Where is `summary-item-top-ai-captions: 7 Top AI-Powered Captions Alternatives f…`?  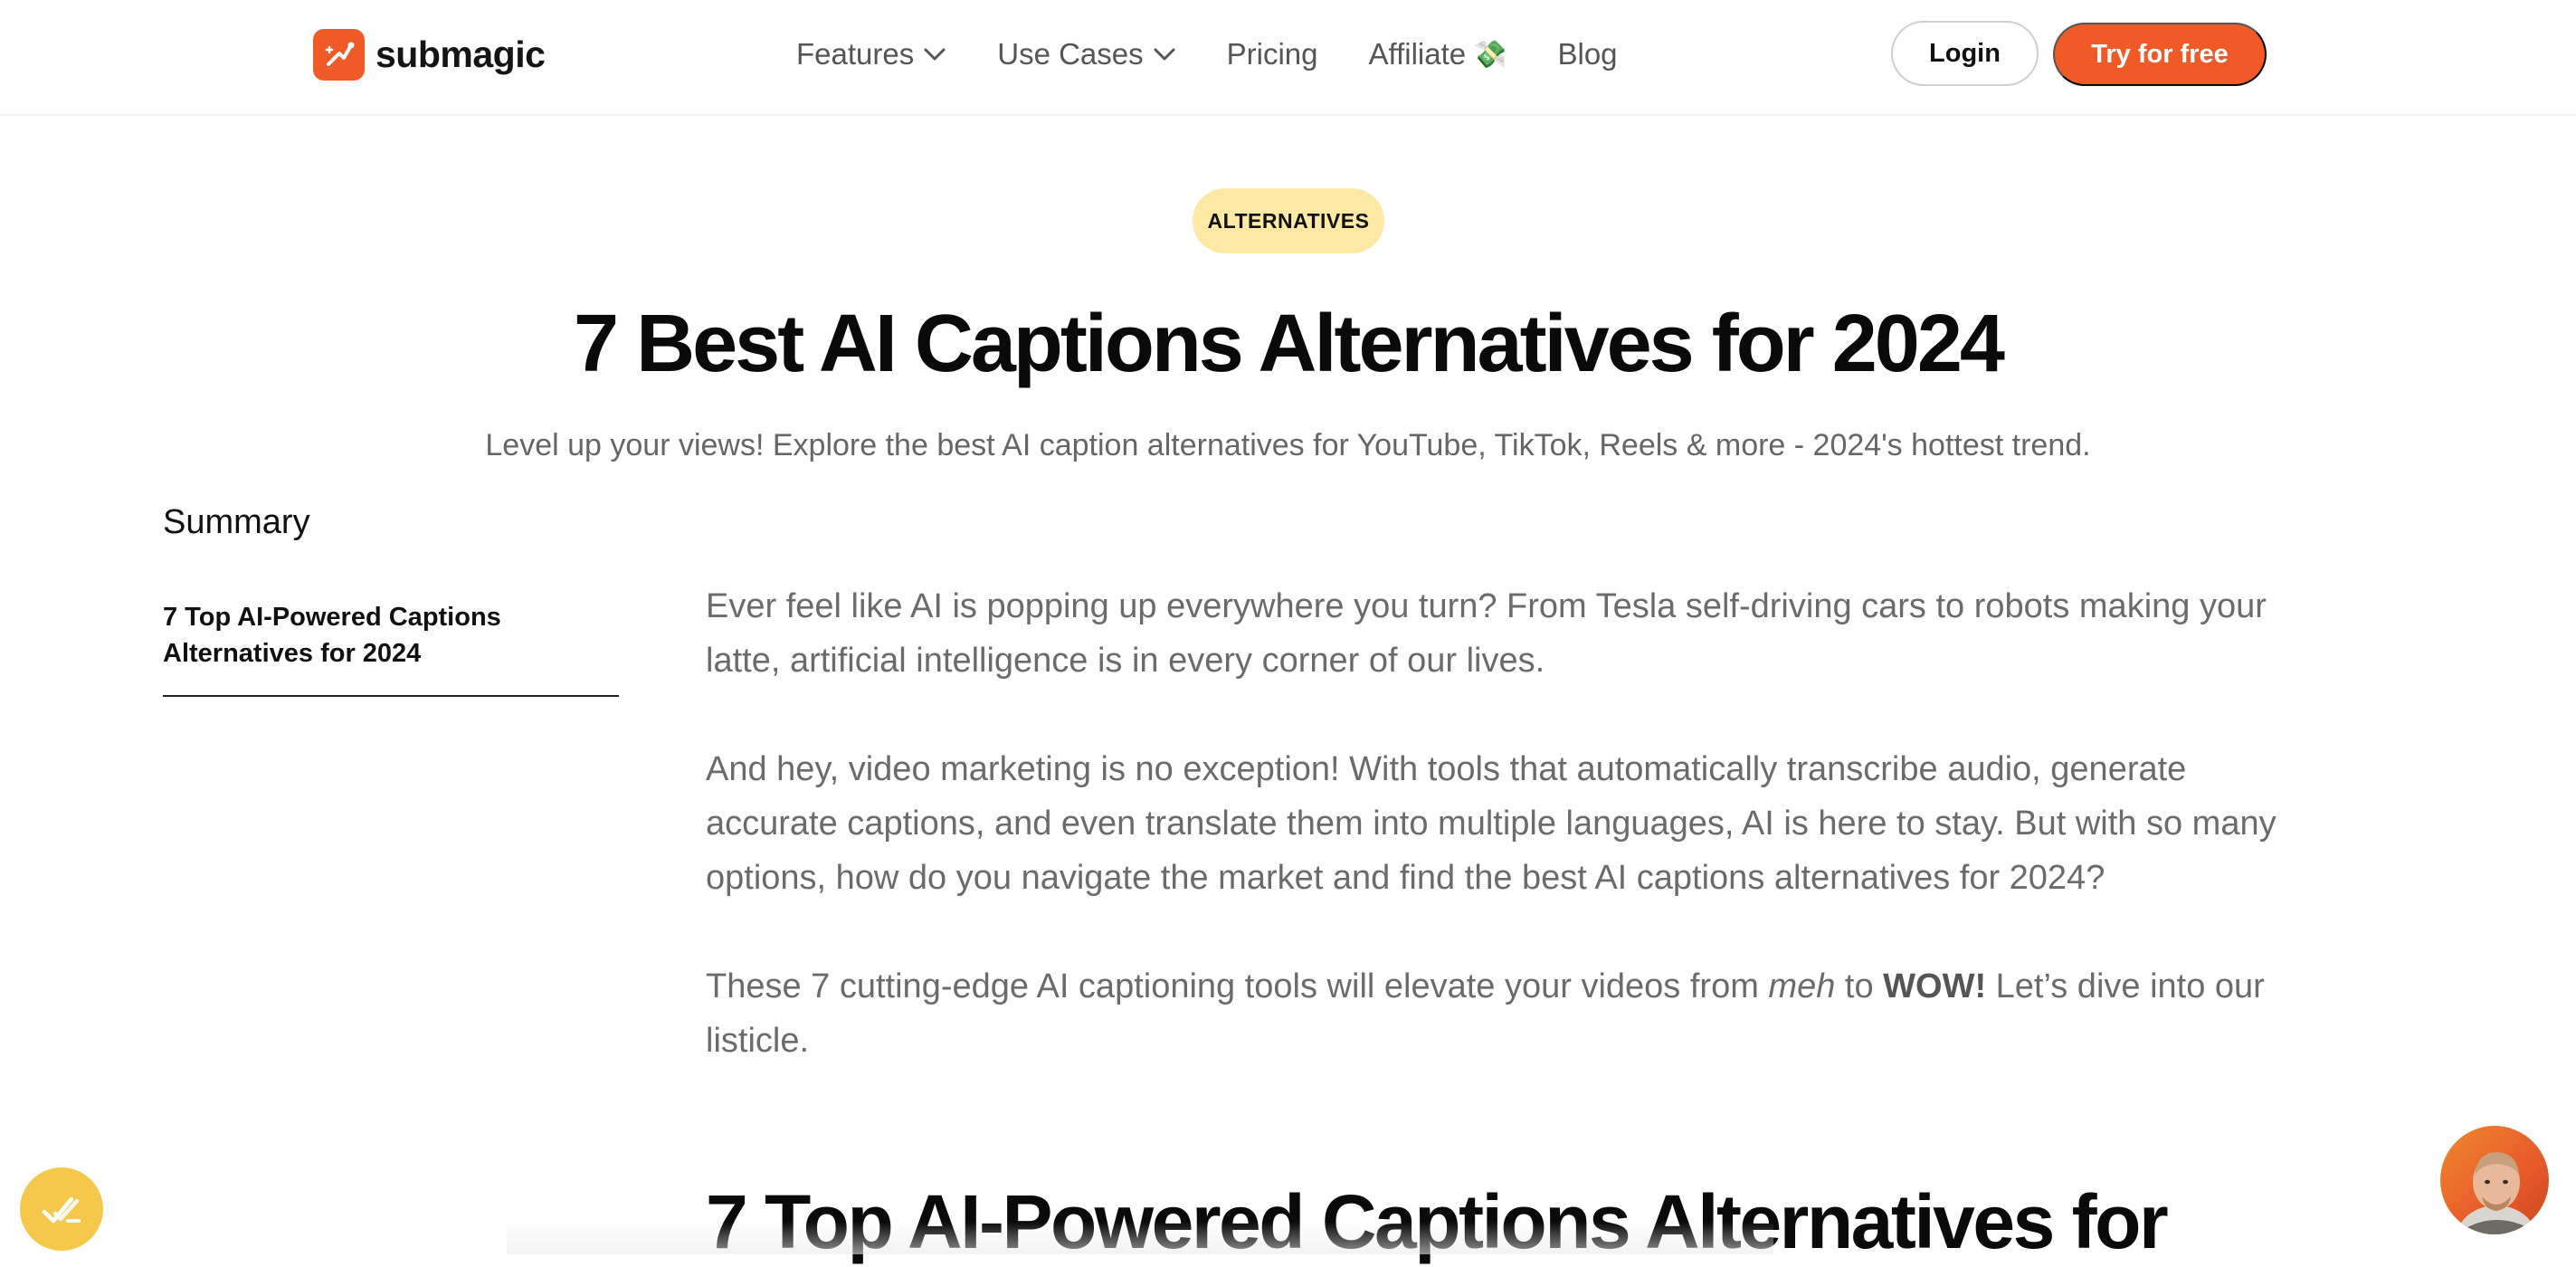
summary-item-top-ai-captions: 7 Top AI-Powered Captions Alternatives f… is located at coordinates (391, 648).